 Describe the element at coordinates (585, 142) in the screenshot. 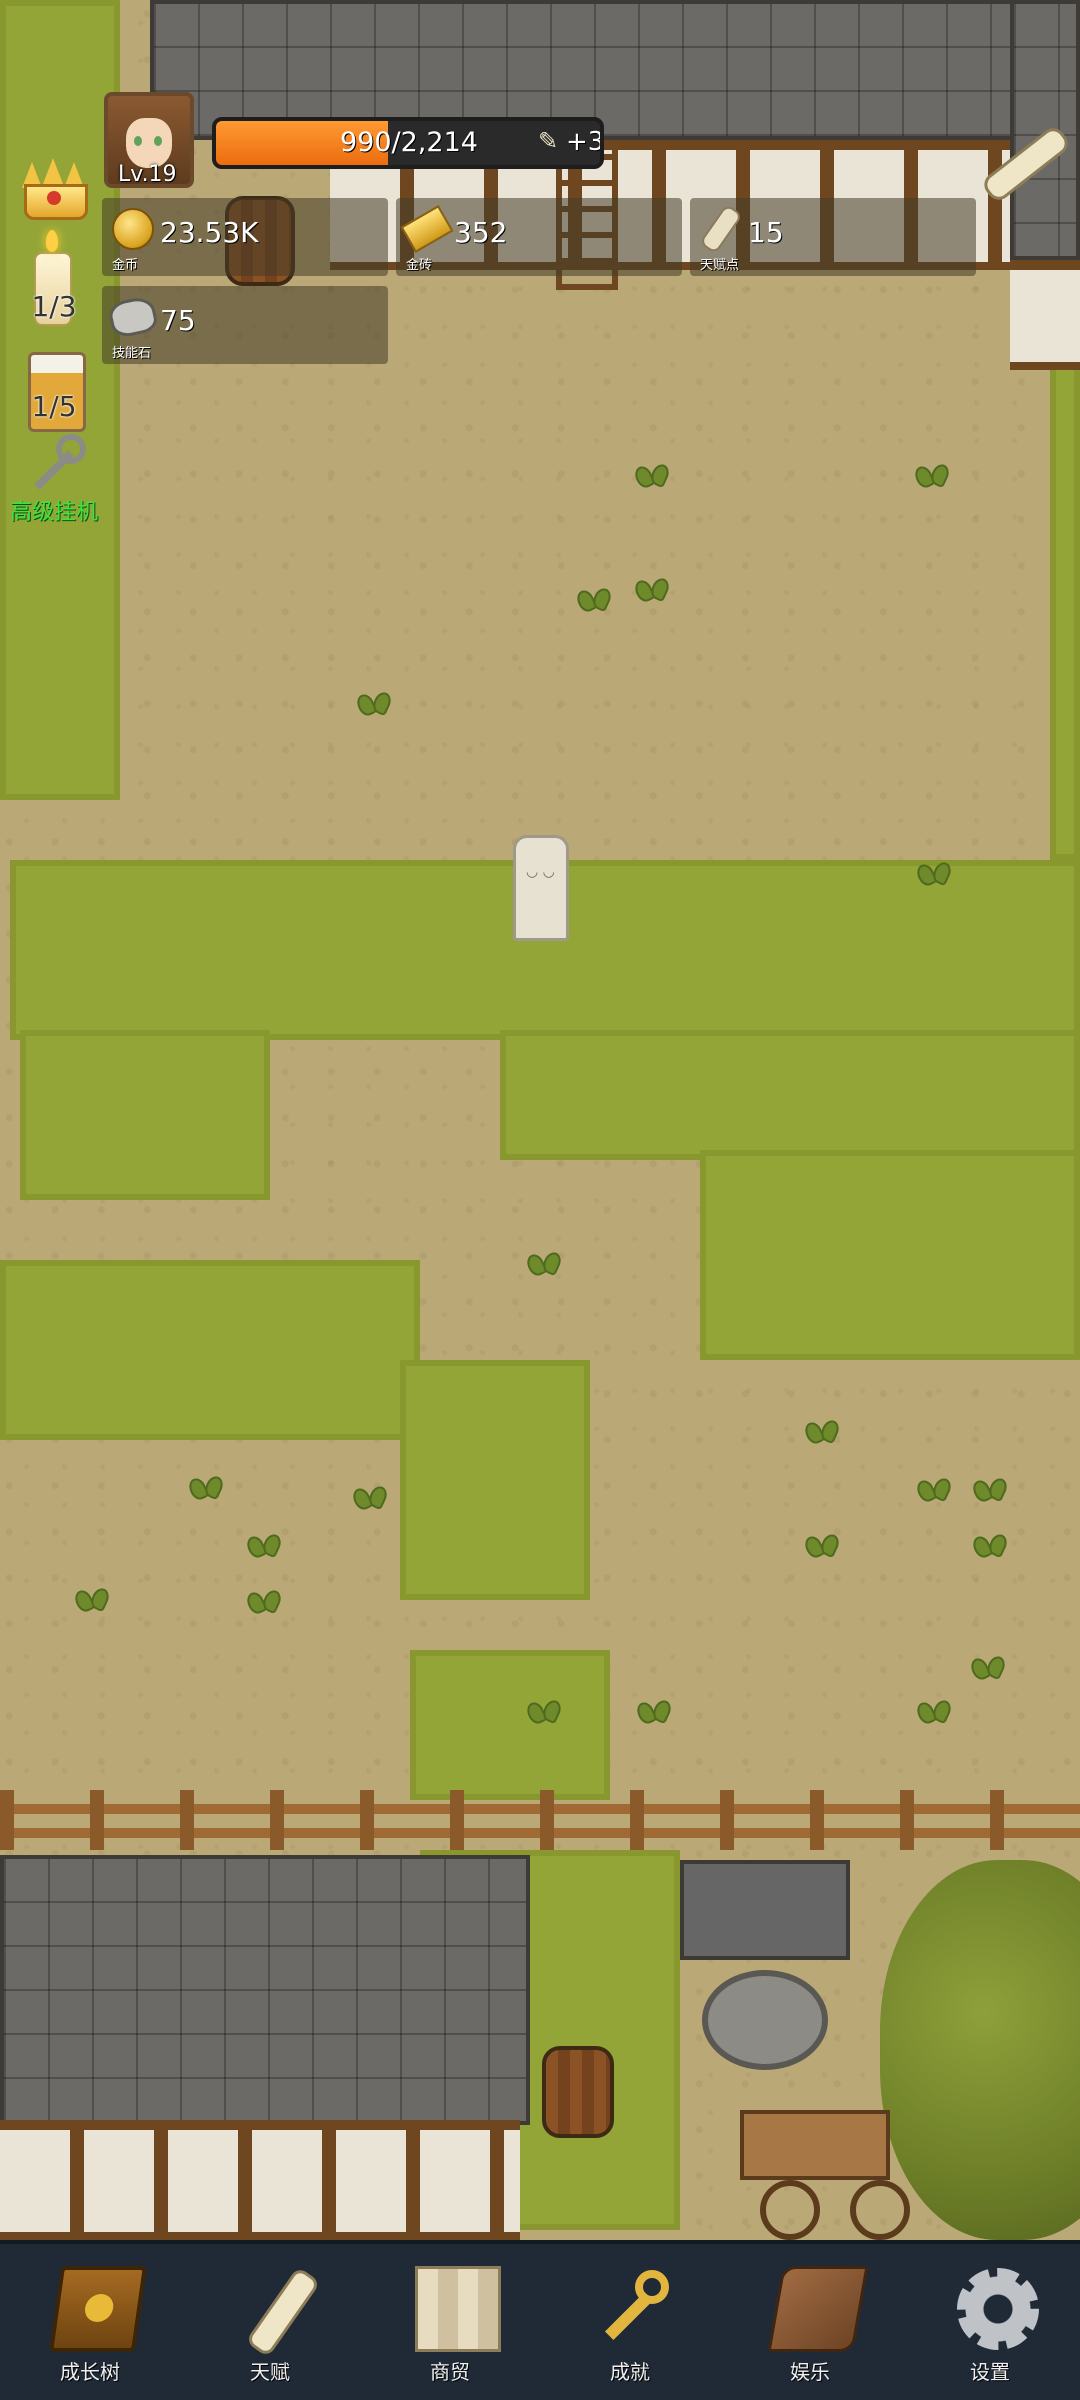

I see `experience-bonus: +3` at that location.